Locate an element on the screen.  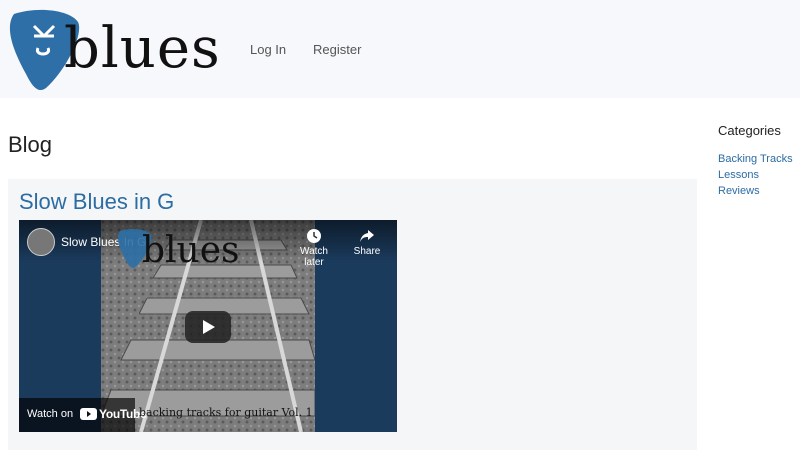
watch-on-label: Watch on is located at coordinates (50, 414).